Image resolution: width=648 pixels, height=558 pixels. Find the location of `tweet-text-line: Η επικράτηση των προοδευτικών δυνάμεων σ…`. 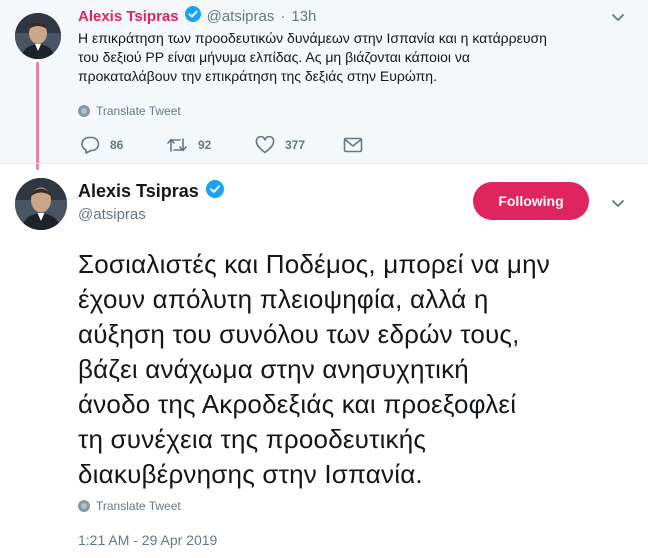

tweet-text-line: Η επικράτηση των προοδευτικών δυνάμεων σ… is located at coordinates (312, 38).